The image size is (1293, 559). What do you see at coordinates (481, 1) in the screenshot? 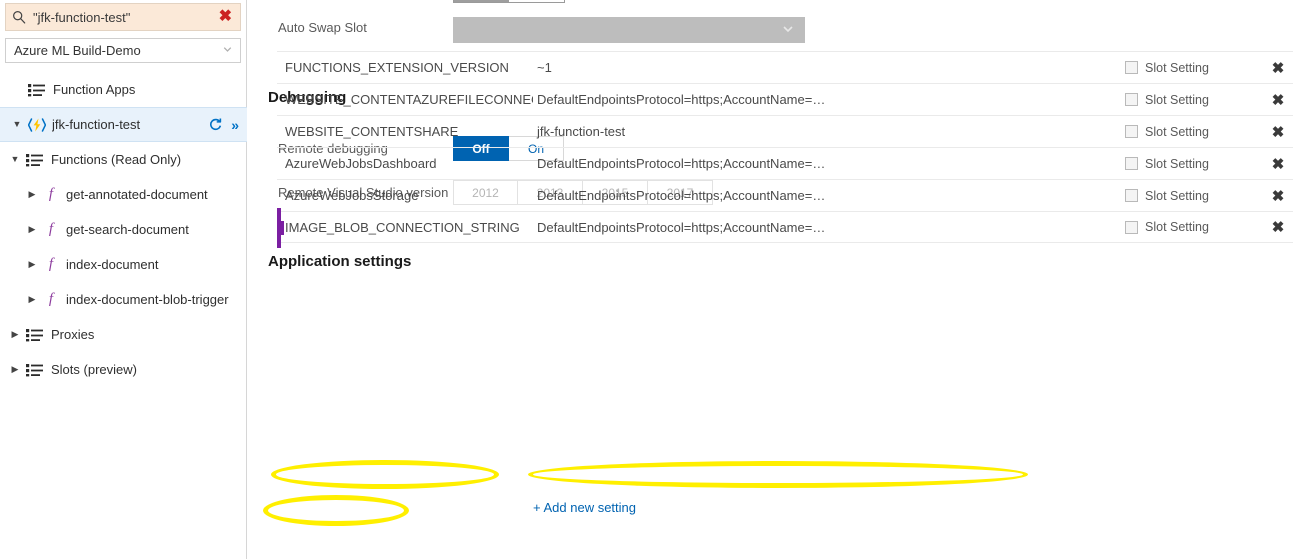
I see `clipped-toggle-selected-half` at bounding box center [481, 1].